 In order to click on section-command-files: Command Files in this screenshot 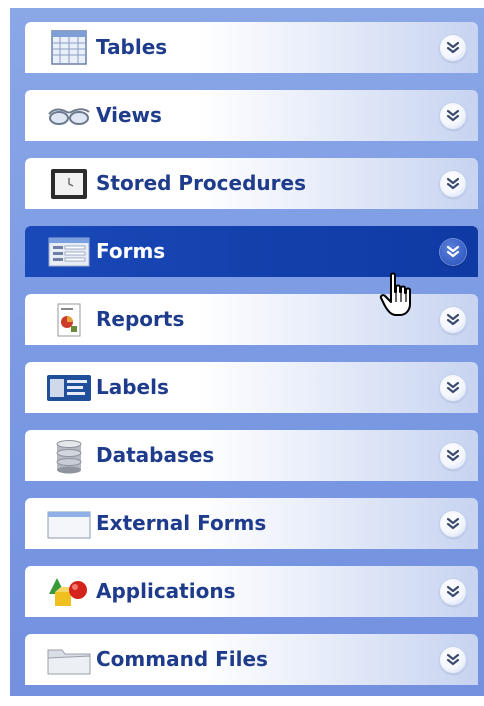, I will do `click(251, 659)`.